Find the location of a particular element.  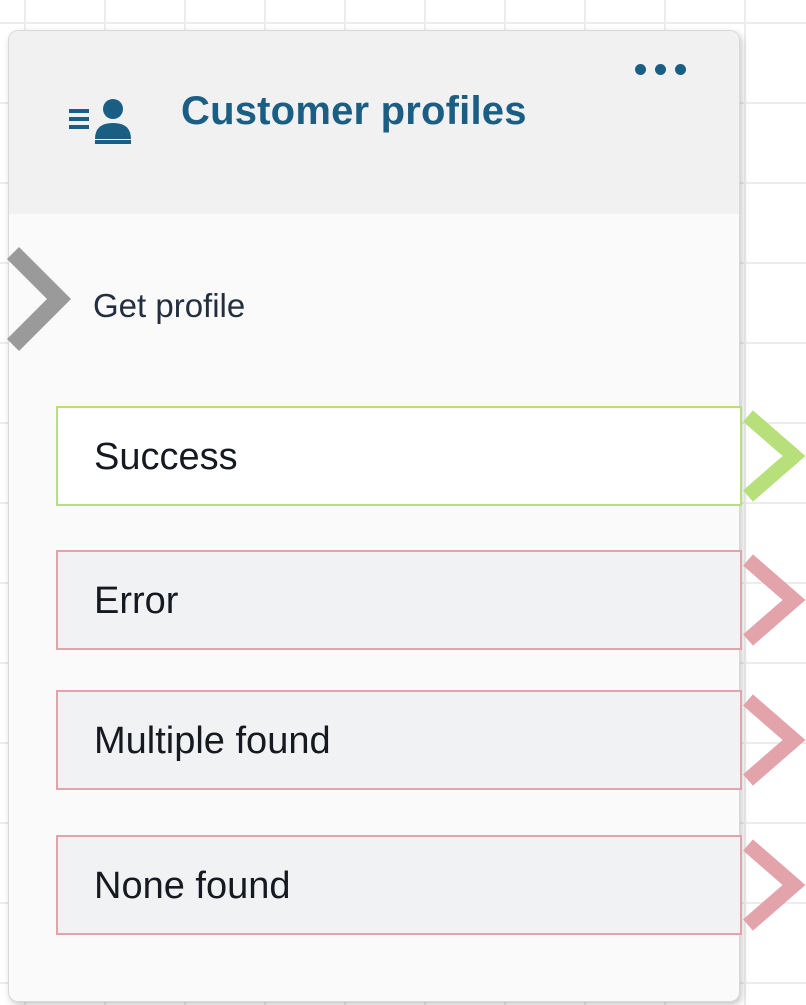

branch-label: Error is located at coordinates (136, 601).